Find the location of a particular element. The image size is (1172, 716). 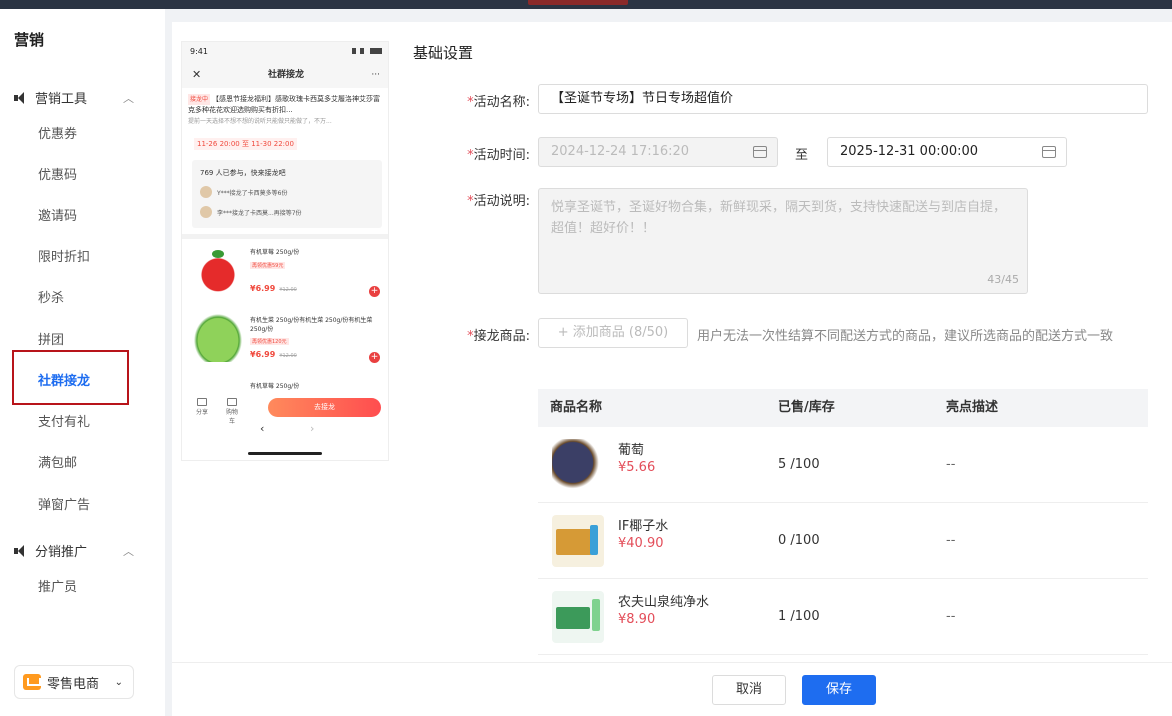

add-goods-button: + 添加商品 (8/50) is located at coordinates (613, 333).